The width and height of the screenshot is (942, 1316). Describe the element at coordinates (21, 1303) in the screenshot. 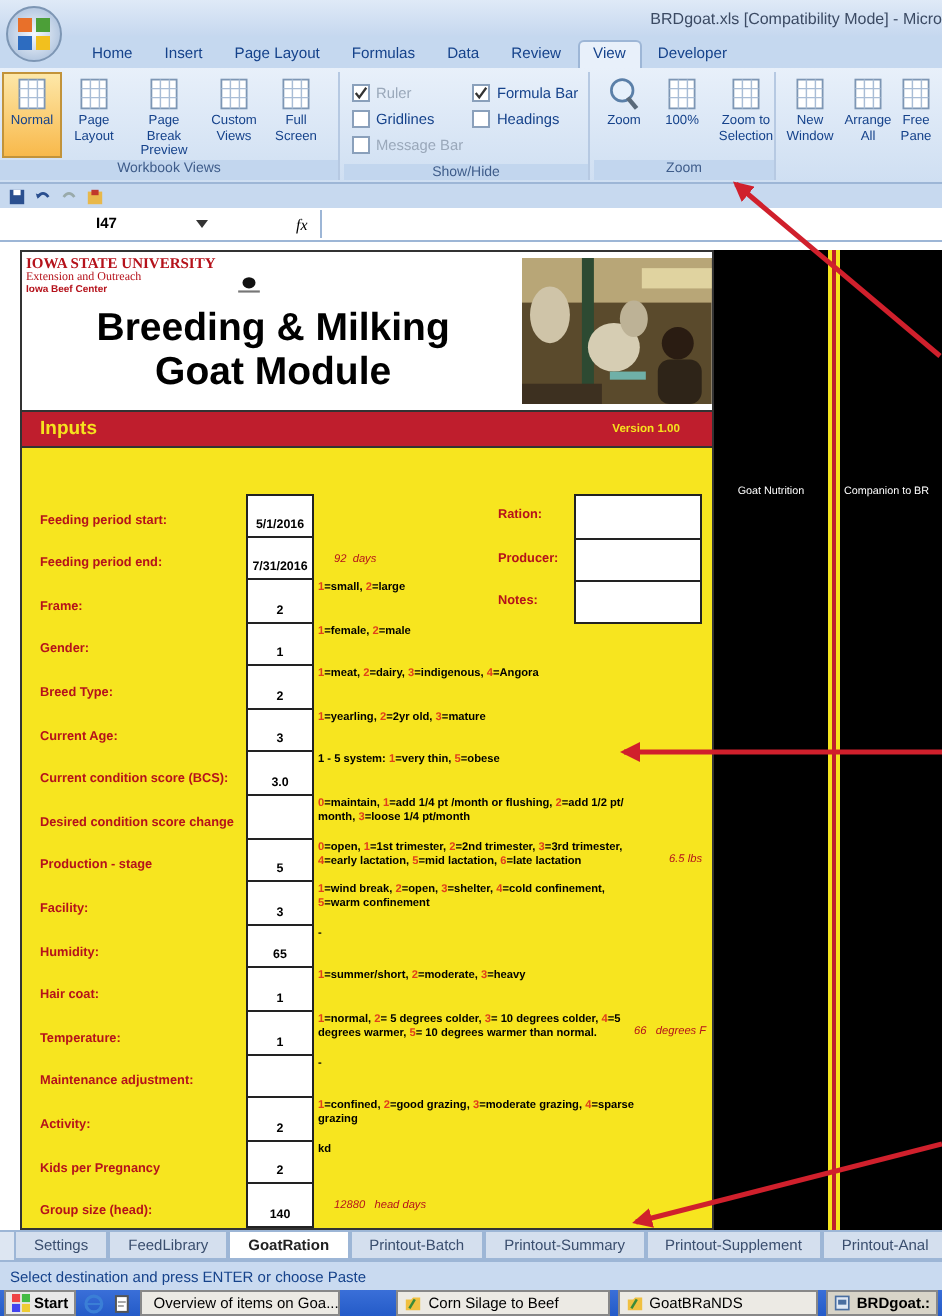

I see `flag-icon` at that location.